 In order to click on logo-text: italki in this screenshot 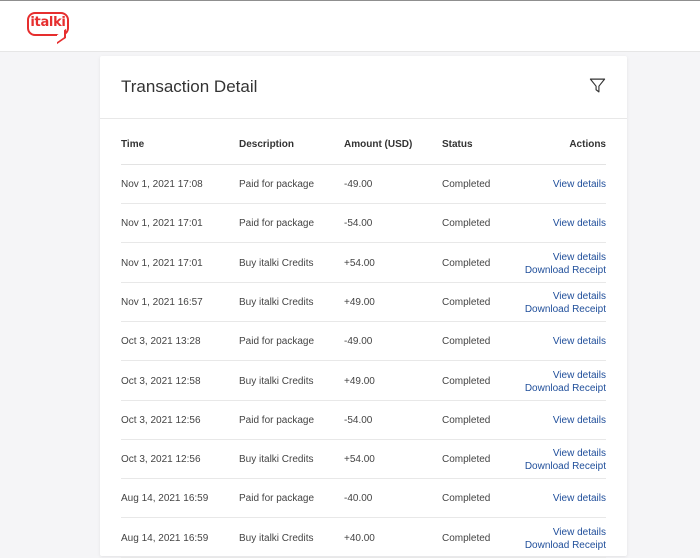, I will do `click(48, 22)`.